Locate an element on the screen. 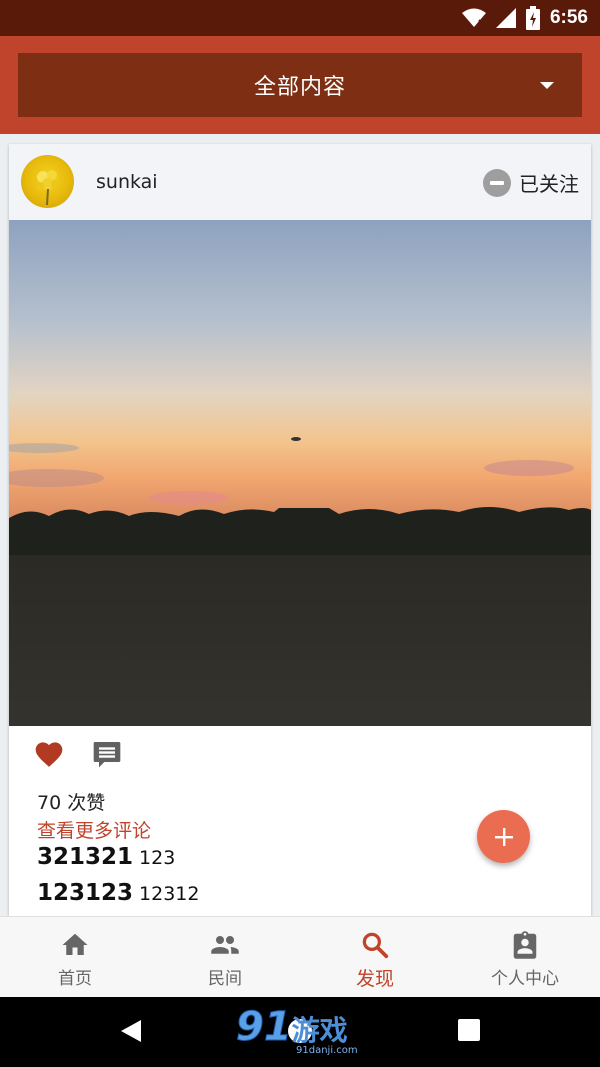  comment-author: 321321 is located at coordinates (85, 857).